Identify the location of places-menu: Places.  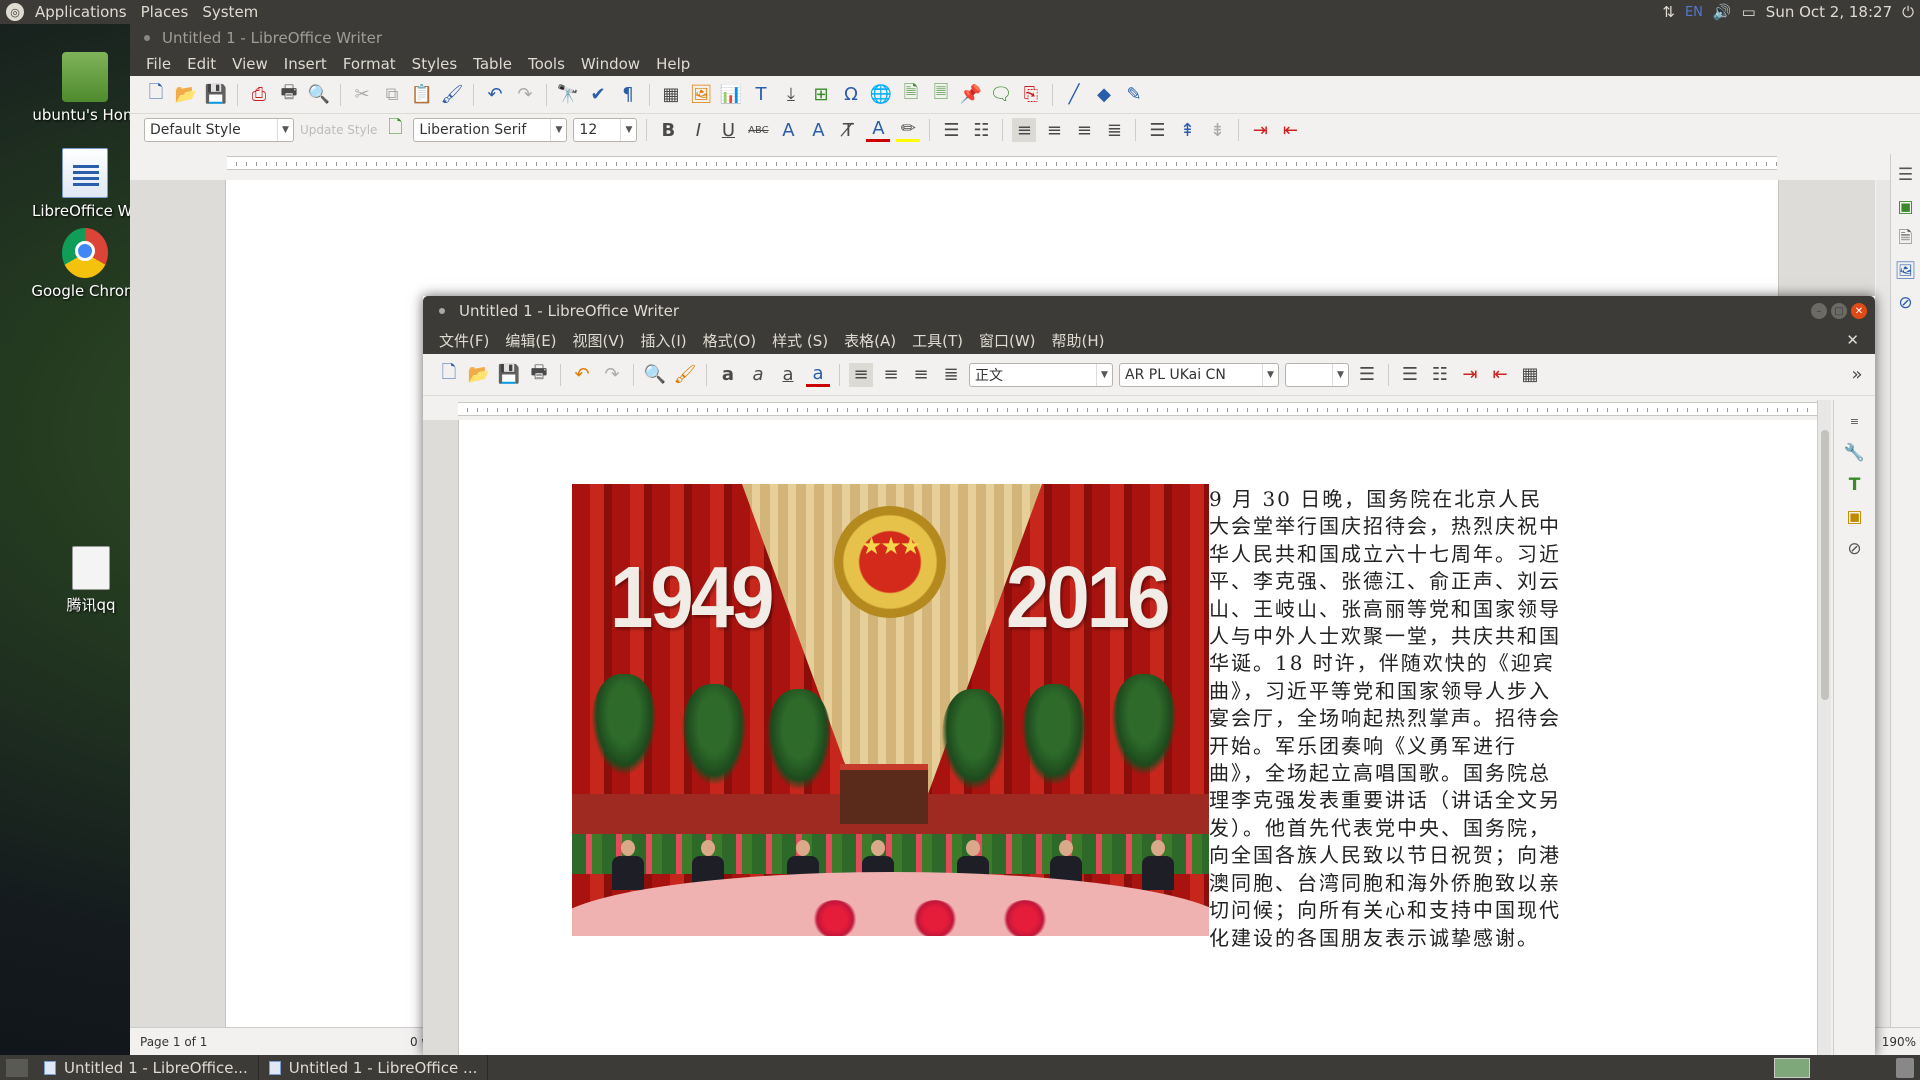
(165, 12).